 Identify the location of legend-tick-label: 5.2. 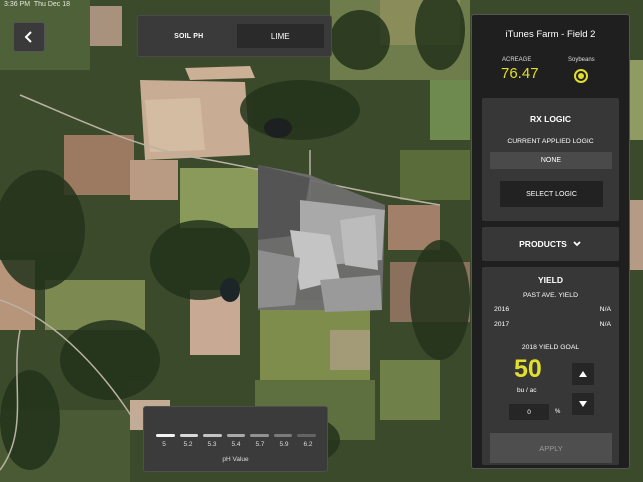
(188, 444).